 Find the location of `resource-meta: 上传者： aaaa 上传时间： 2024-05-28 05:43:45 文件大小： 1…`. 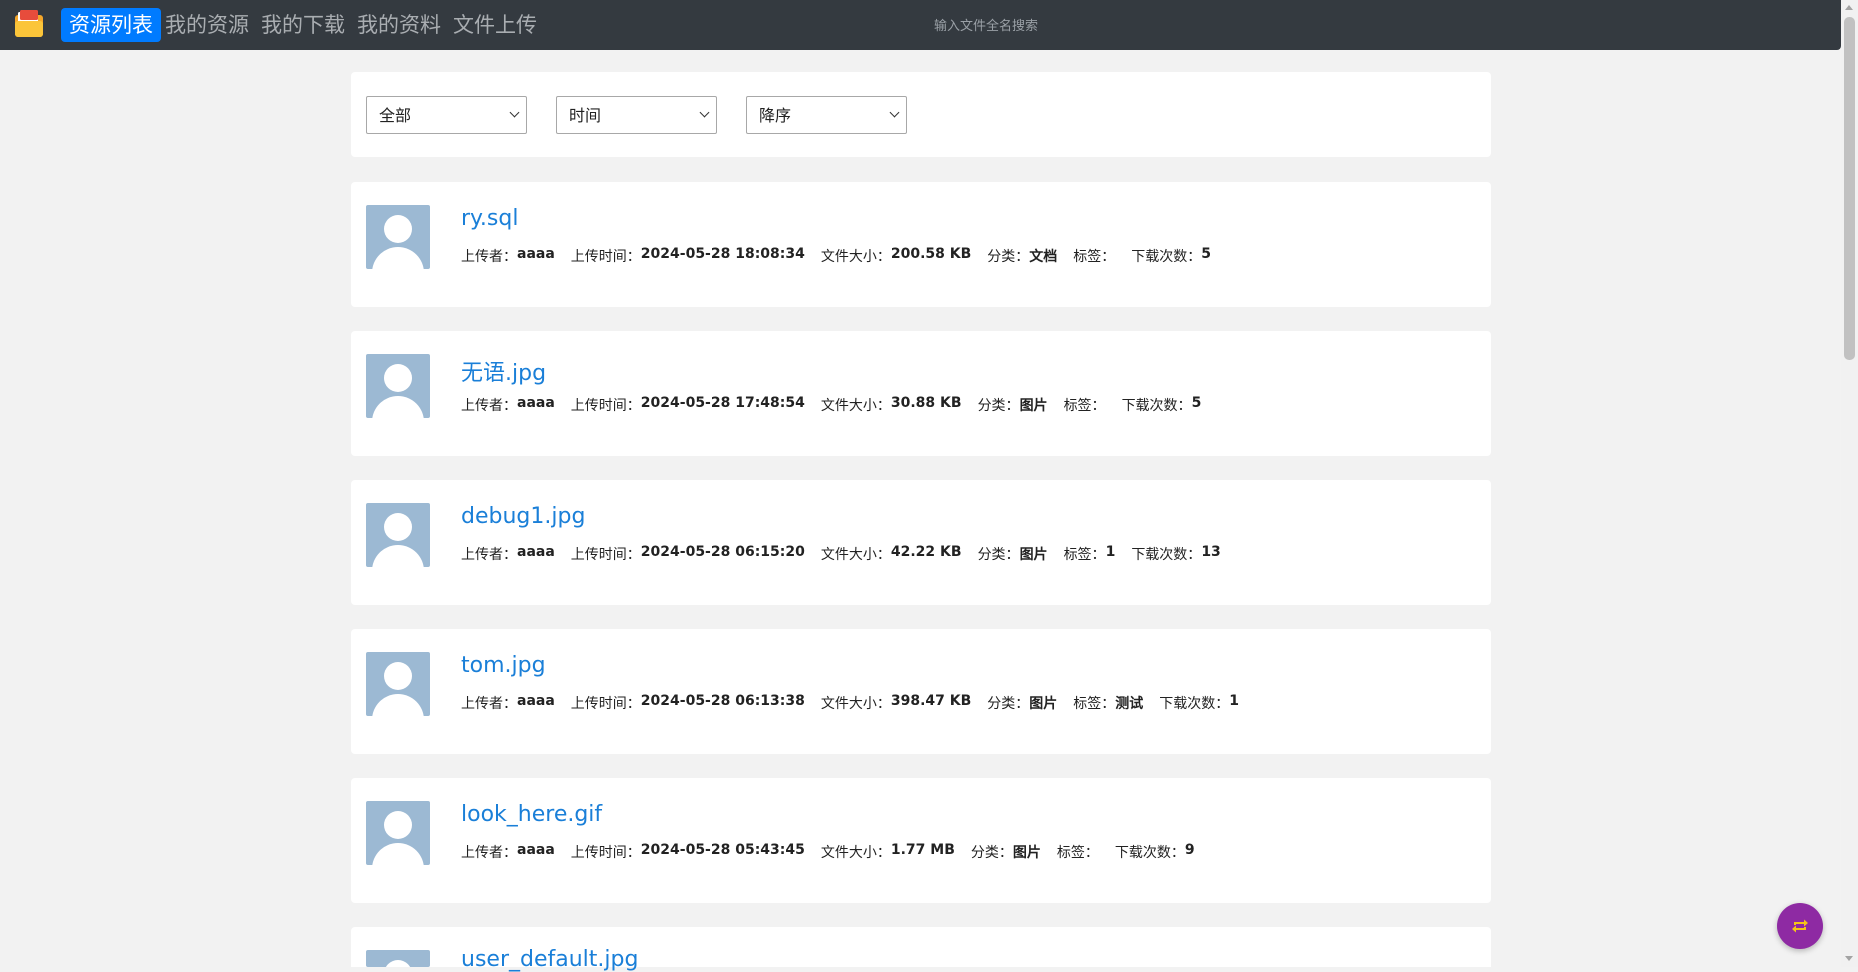

resource-meta: 上传者： aaaa 上传时间： 2024-05-28 05:43:45 文件大小： 1… is located at coordinates (836, 852).